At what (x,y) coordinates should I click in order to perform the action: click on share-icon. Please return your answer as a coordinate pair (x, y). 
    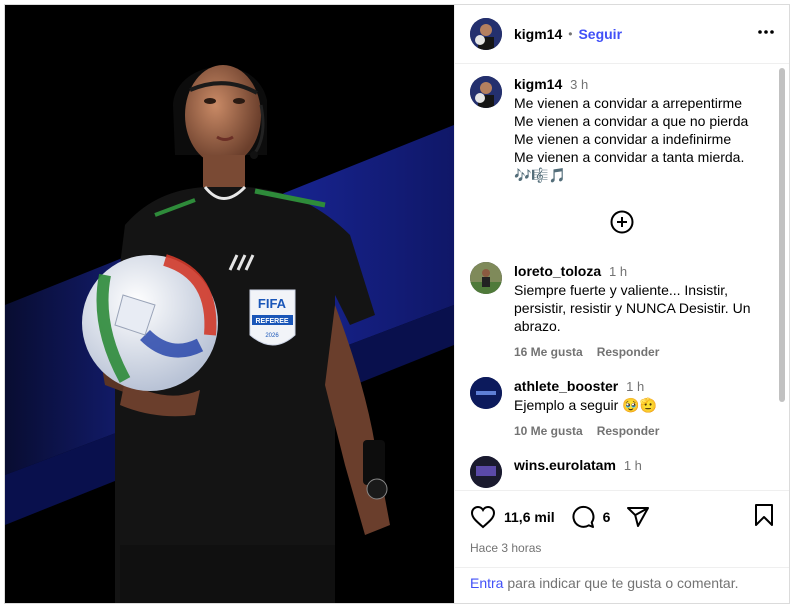
    Looking at the image, I should click on (638, 517).